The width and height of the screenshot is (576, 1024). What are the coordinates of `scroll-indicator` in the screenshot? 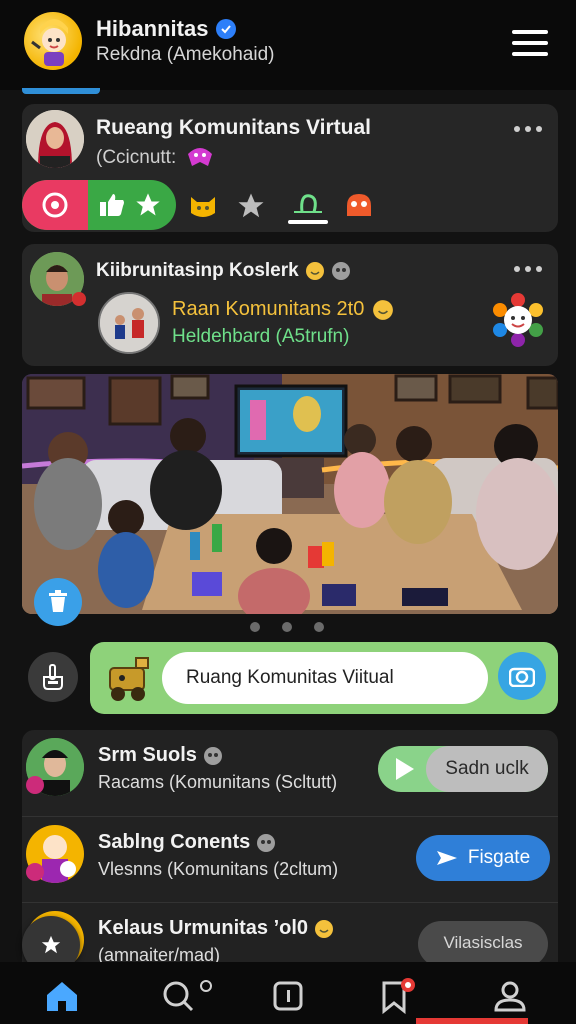 It's located at (61, 91).